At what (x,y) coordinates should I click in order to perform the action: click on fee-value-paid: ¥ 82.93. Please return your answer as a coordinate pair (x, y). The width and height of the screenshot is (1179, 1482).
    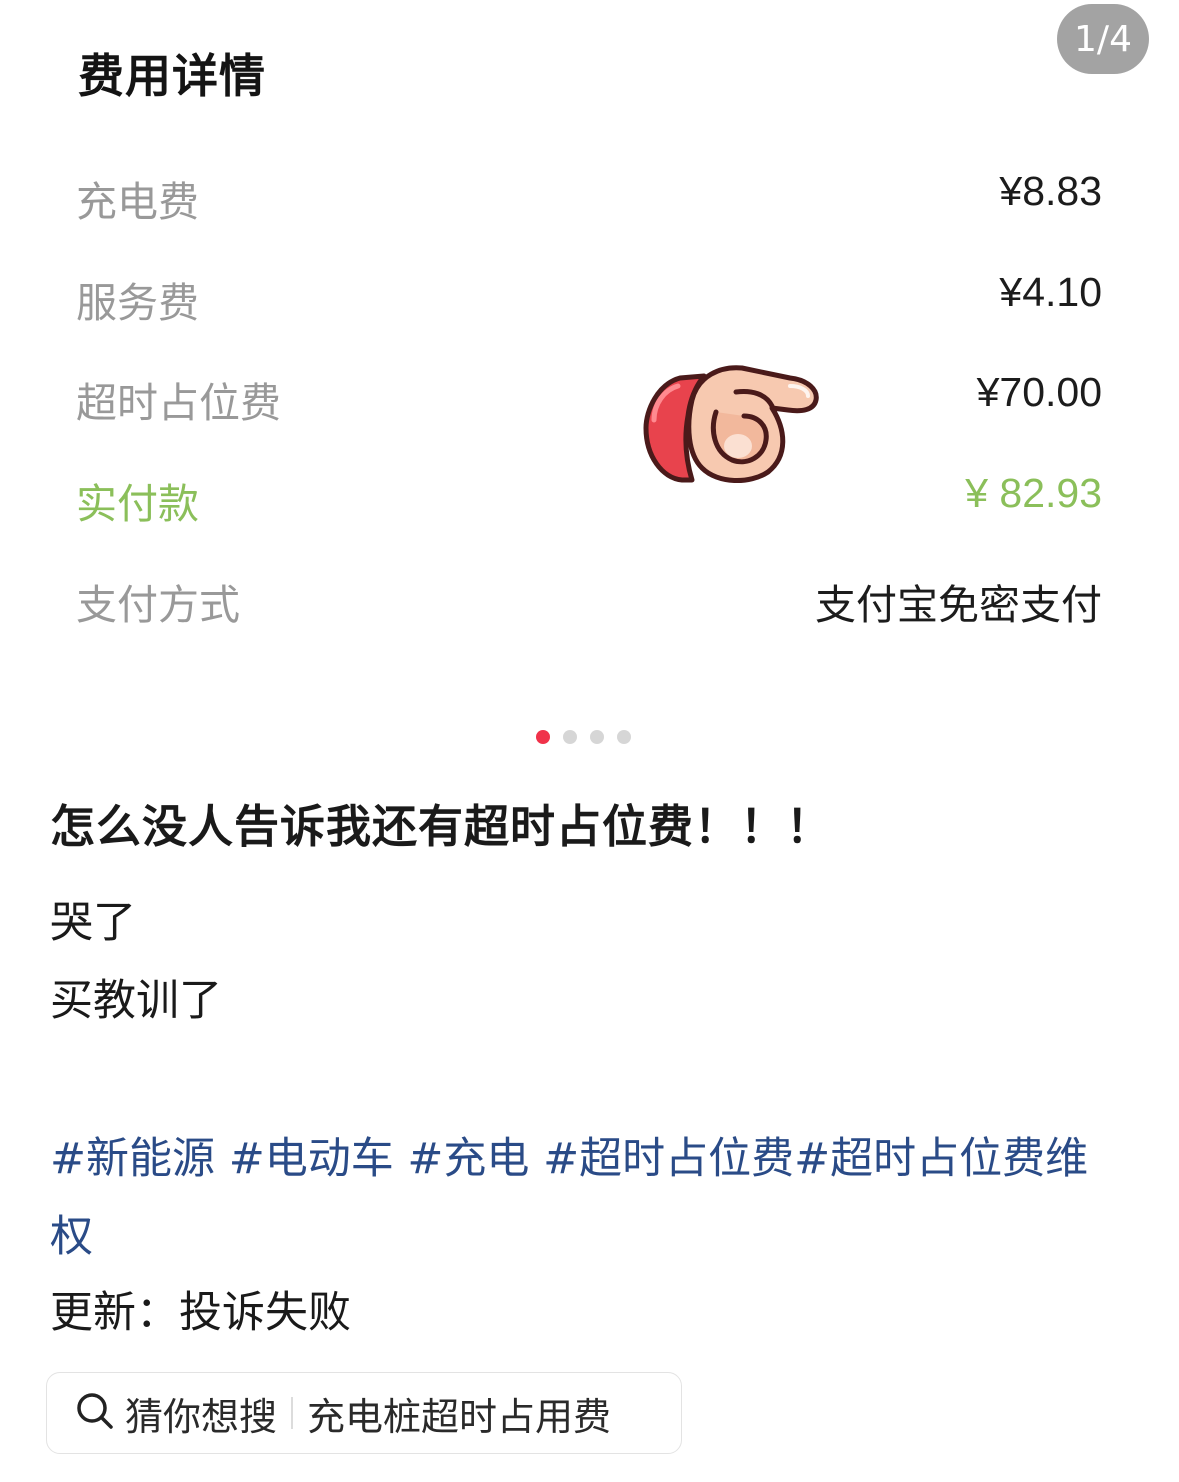
    Looking at the image, I should click on (1033, 493).